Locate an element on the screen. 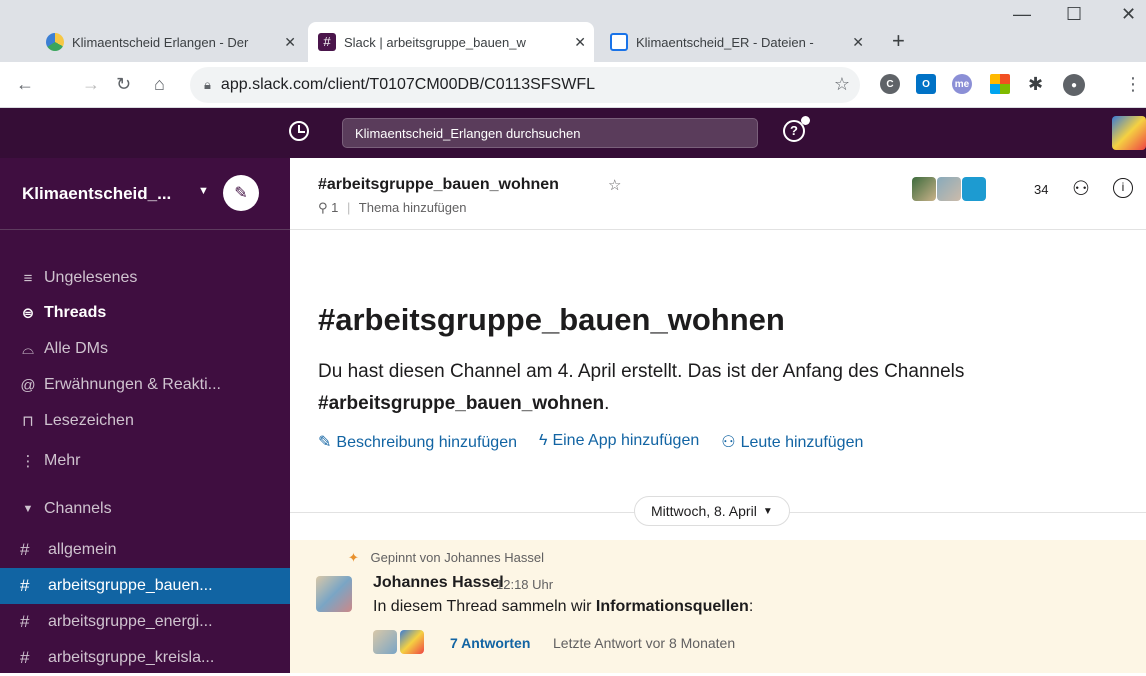  tab-title: Klimaentscheid_ER - Dateien - is located at coordinates (725, 42).